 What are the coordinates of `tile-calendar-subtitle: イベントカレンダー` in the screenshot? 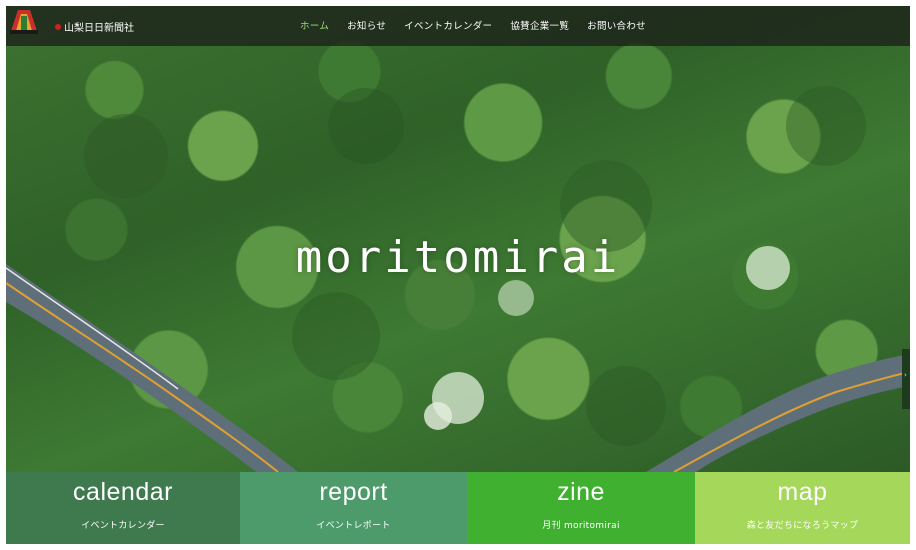 It's located at (123, 526).